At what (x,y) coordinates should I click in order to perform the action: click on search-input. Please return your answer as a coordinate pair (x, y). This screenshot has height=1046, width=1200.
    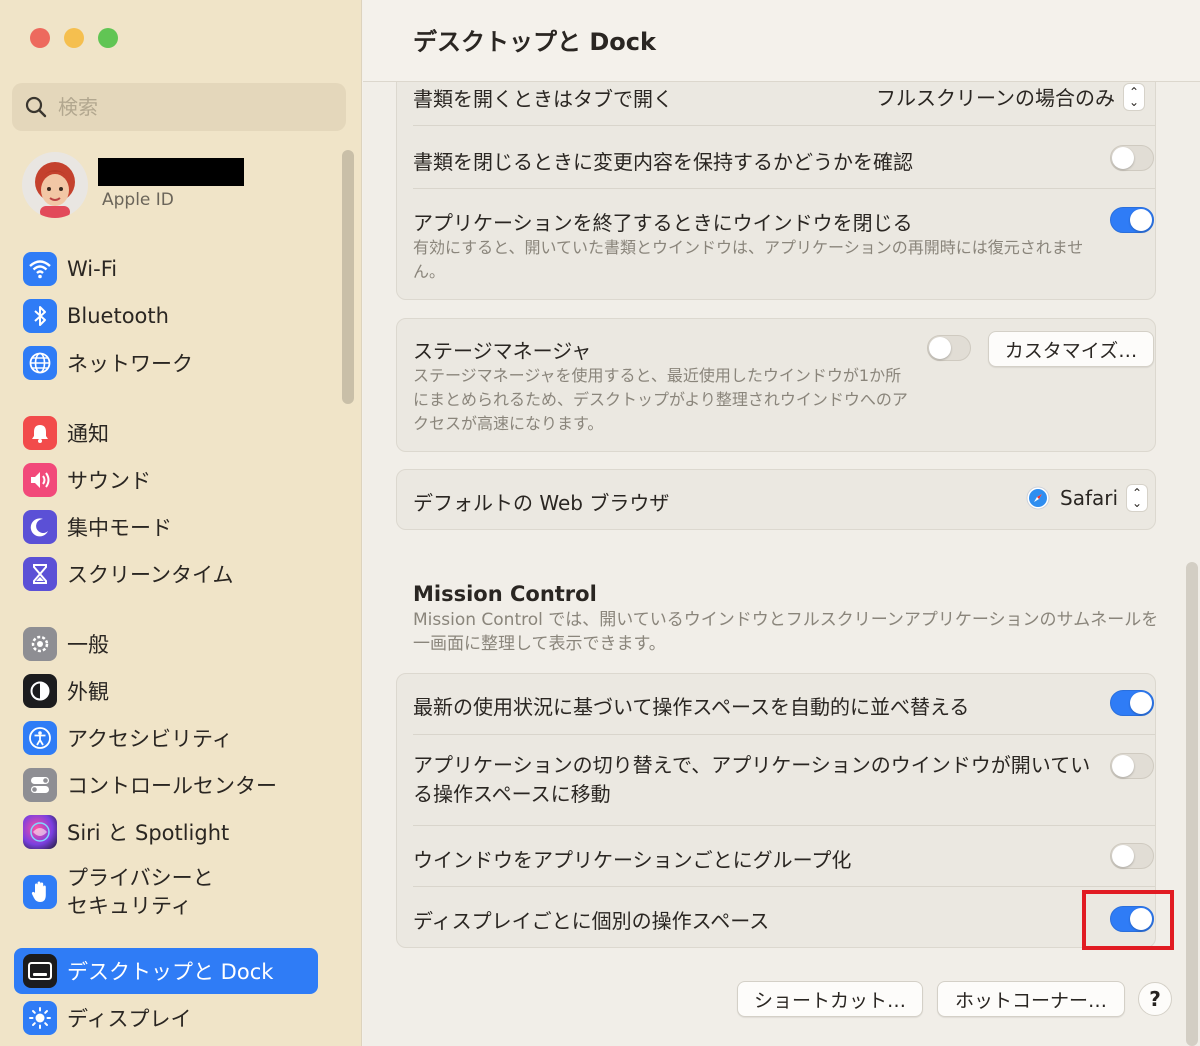
    Looking at the image, I should click on (188, 107).